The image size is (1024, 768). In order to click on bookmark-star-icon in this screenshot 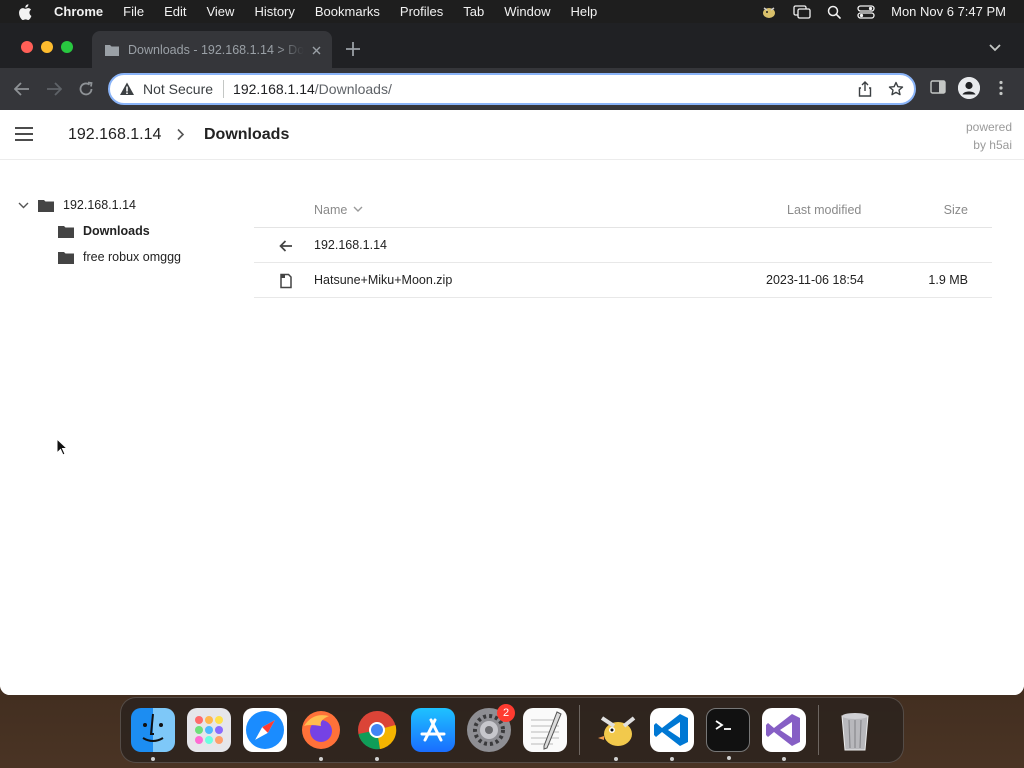, I will do `click(896, 89)`.